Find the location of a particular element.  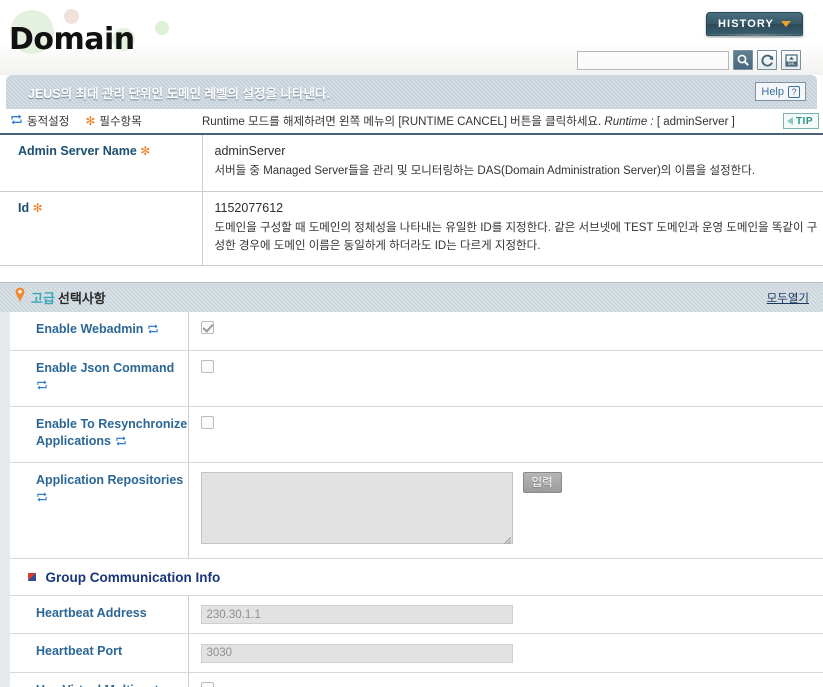

row-label-enable-webadmin: Enable Webadmin is located at coordinates (99, 331).